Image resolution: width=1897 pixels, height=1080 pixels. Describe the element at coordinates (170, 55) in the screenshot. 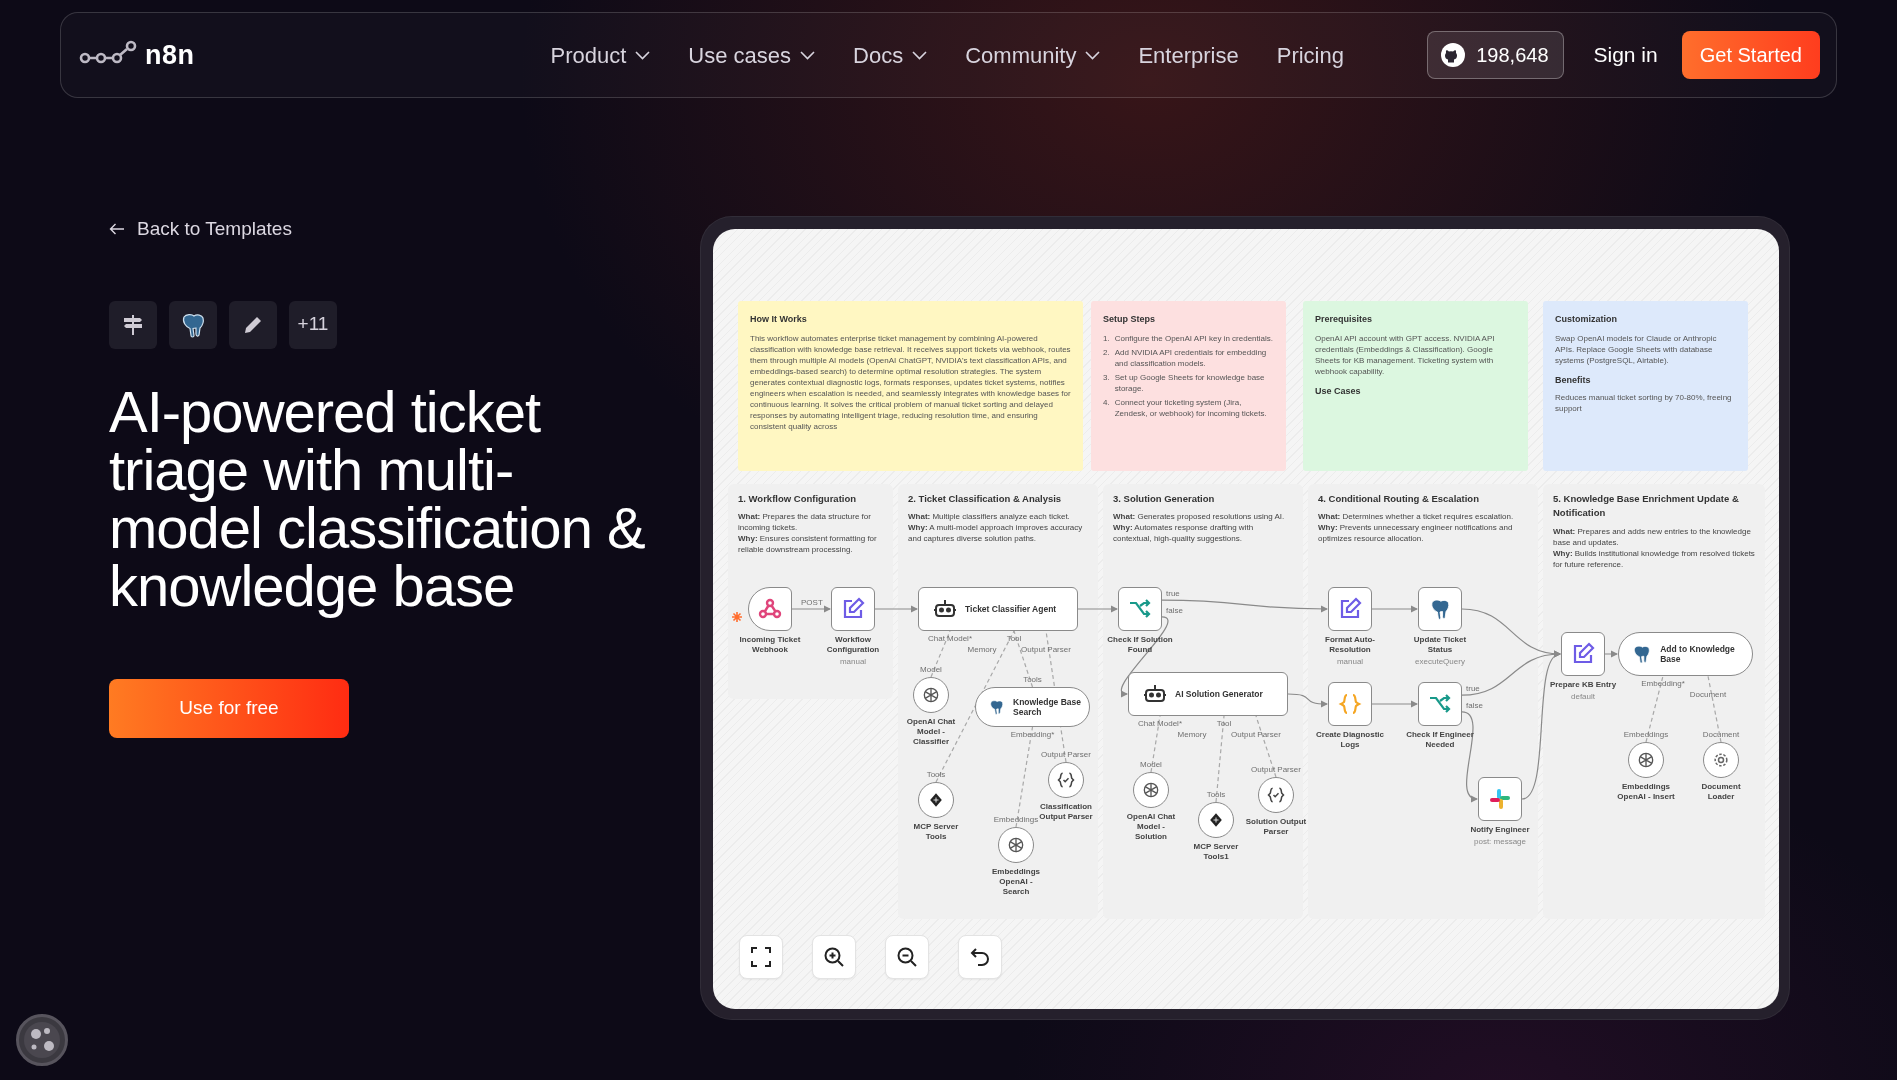

I see `logo-text: n8n` at that location.